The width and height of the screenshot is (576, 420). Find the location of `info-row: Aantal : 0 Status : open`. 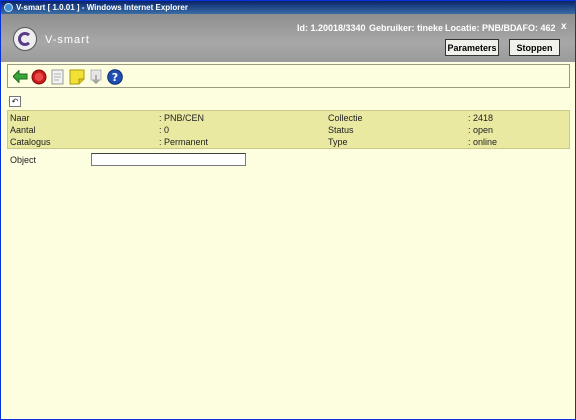

info-row: Aantal : 0 Status : open is located at coordinates (288, 131).